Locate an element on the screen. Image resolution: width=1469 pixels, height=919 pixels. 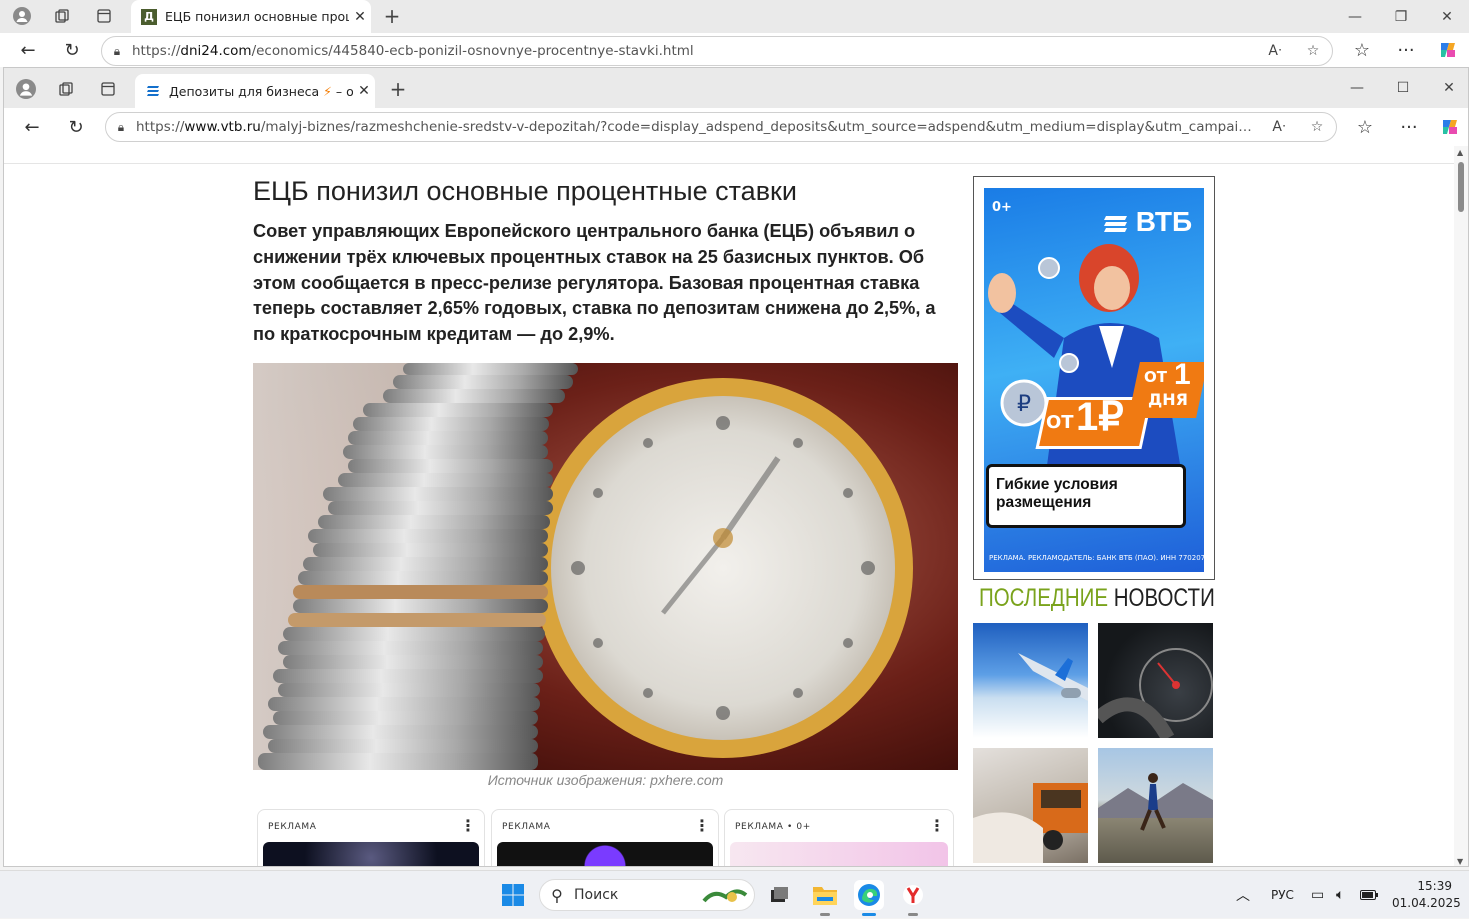
news-thumb-truck is located at coordinates (1030, 805).